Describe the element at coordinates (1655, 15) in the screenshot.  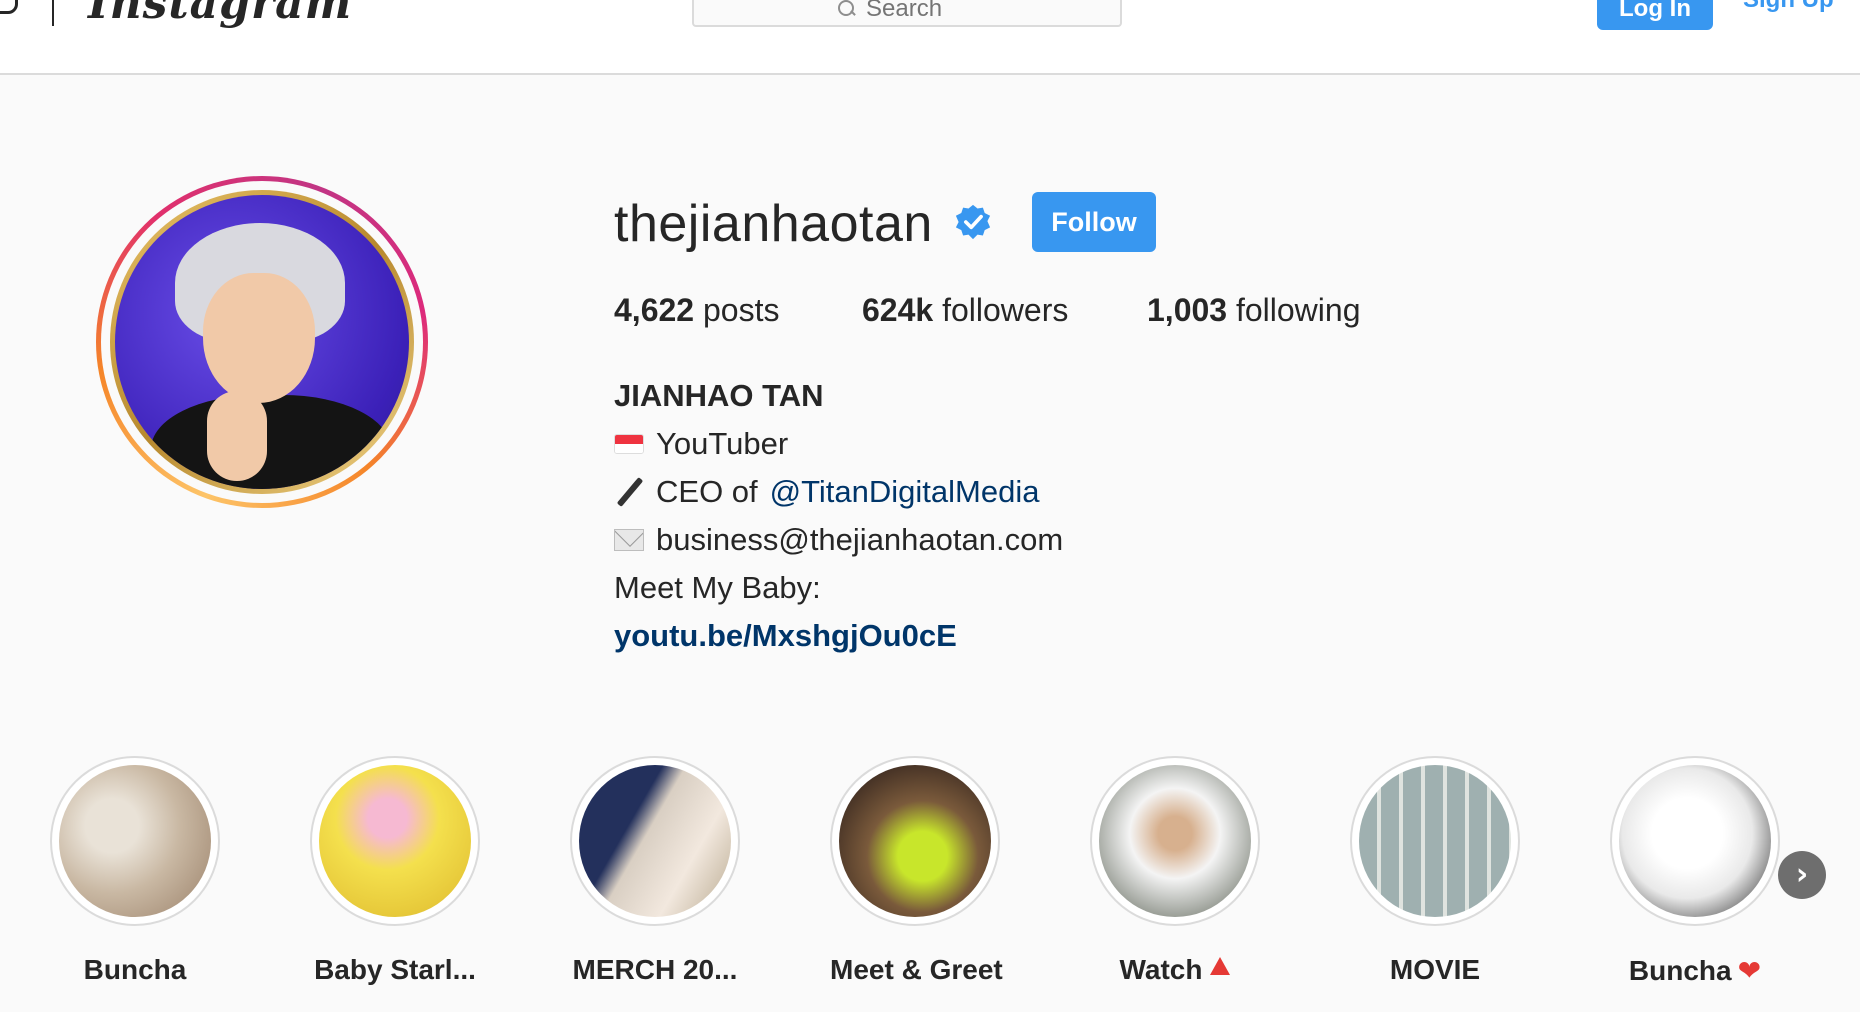
I see `login-button: Log In` at that location.